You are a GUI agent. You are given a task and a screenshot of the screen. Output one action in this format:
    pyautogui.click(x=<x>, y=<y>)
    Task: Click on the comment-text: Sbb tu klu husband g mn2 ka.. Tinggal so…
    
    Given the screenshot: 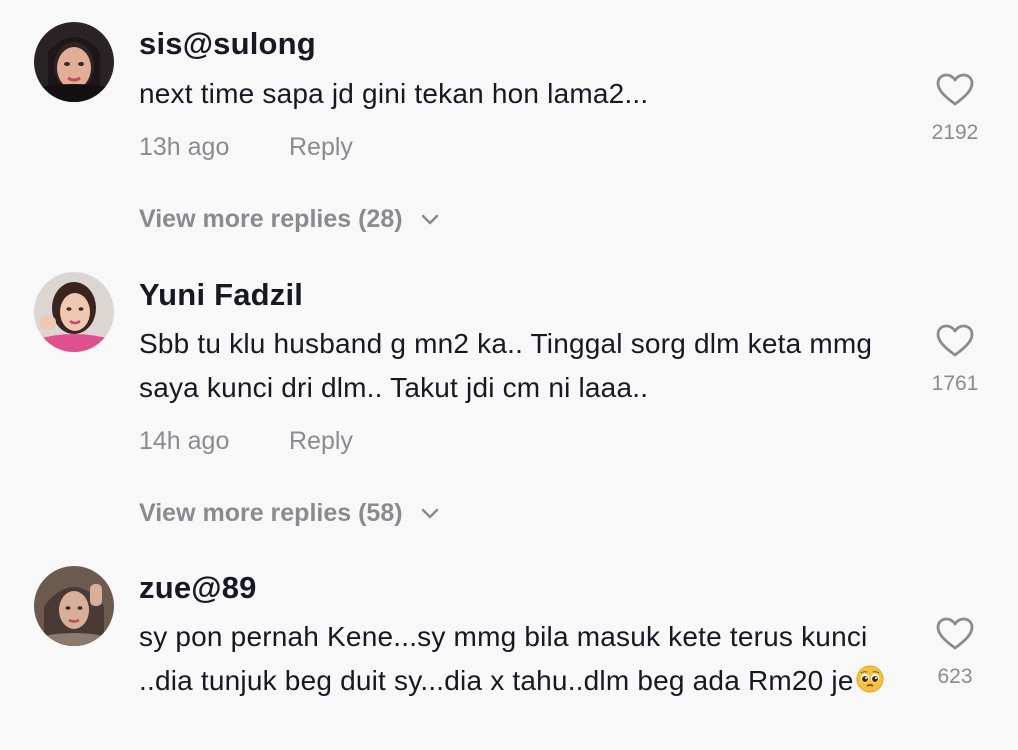 What is the action you would take?
    pyautogui.click(x=506, y=365)
    